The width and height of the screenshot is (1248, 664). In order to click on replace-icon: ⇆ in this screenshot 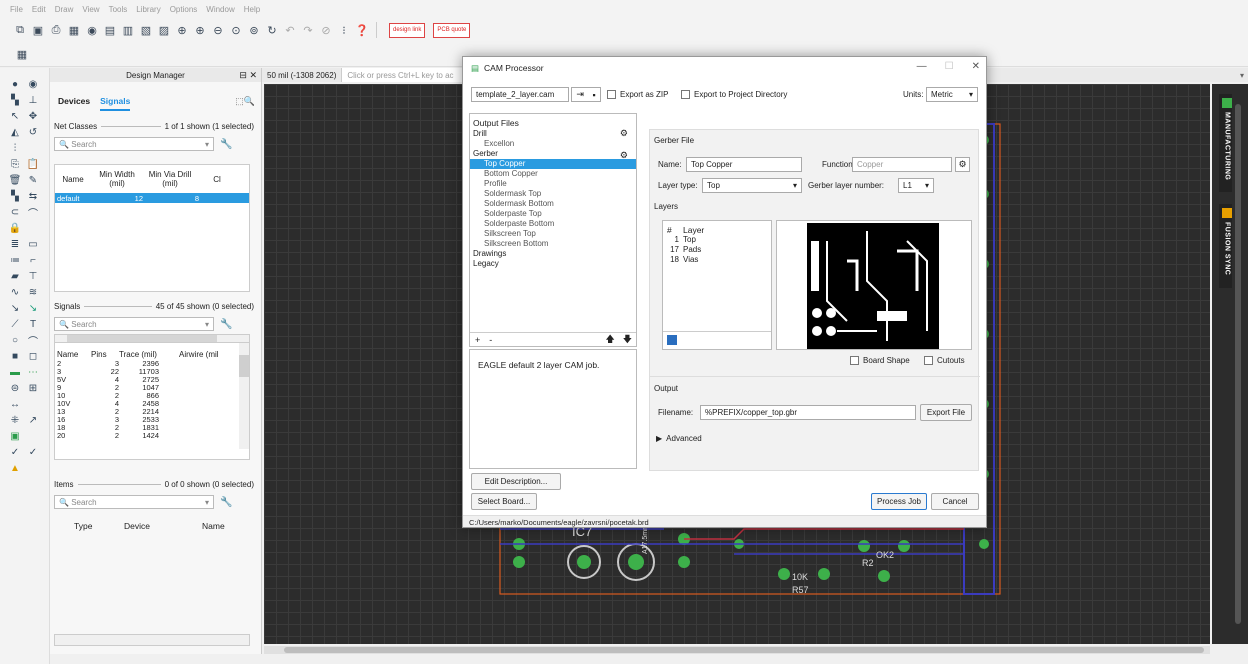, I will do `click(33, 196)`.